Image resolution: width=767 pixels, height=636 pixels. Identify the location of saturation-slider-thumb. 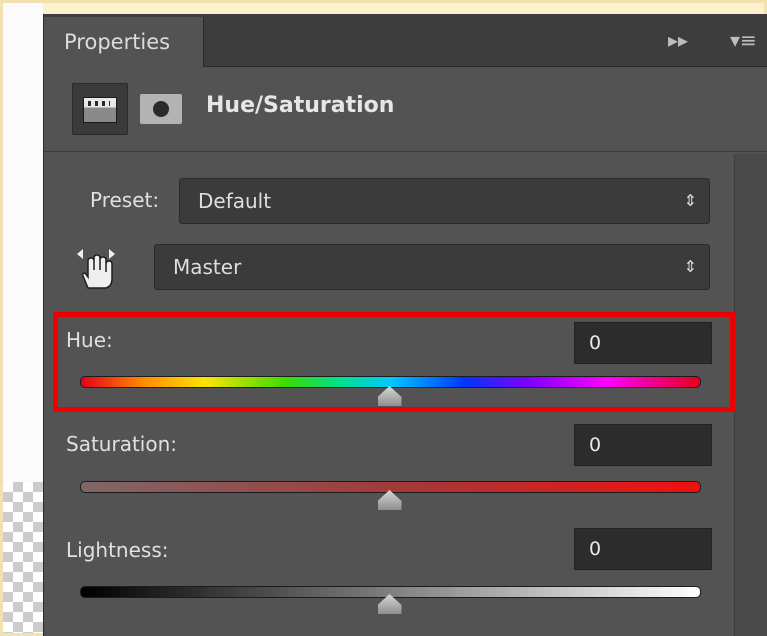
(389, 500).